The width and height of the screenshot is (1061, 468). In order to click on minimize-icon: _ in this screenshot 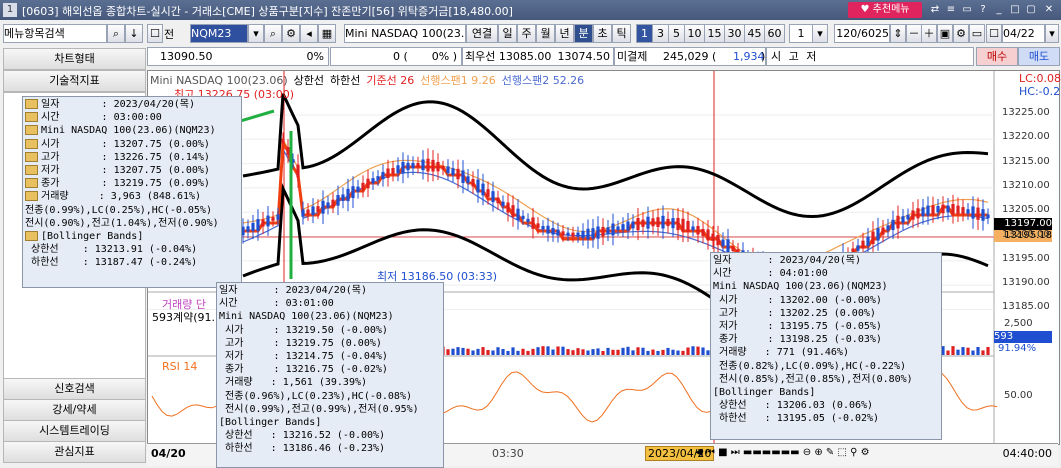, I will do `click(999, 10)`.